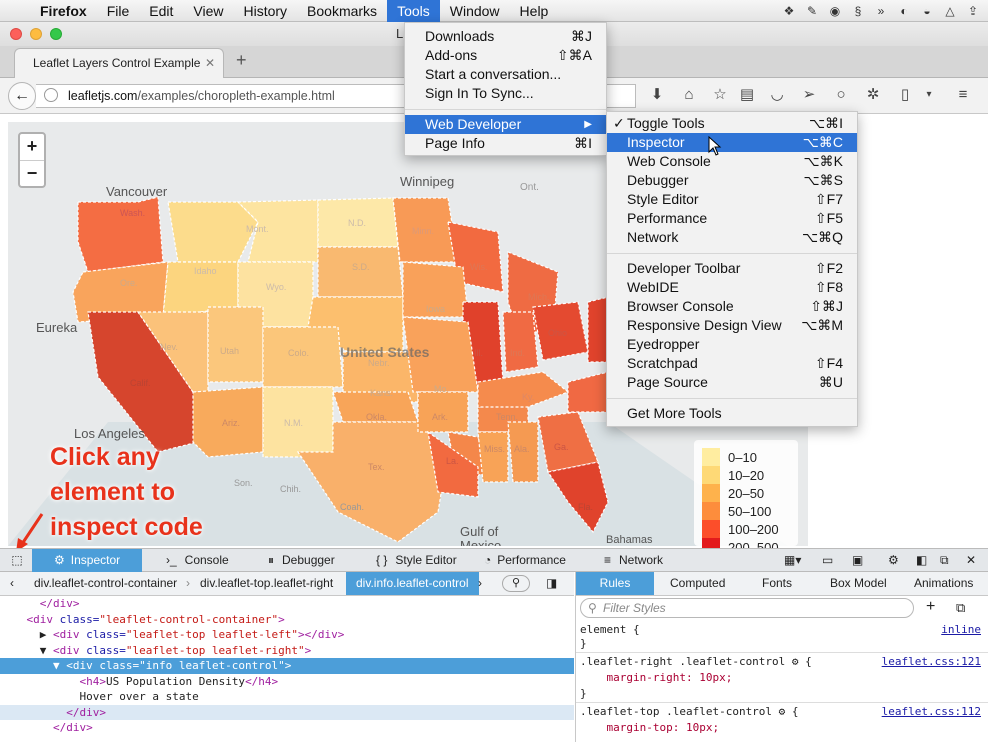  What do you see at coordinates (732, 199) in the screenshot?
I see `menu-item-style-editor: Style Editor ⇧F7` at bounding box center [732, 199].